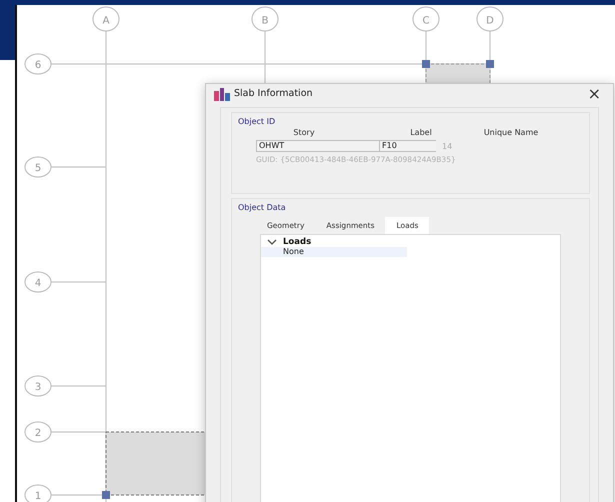 The image size is (615, 502). I want to click on grid-label: 1, so click(38, 496).